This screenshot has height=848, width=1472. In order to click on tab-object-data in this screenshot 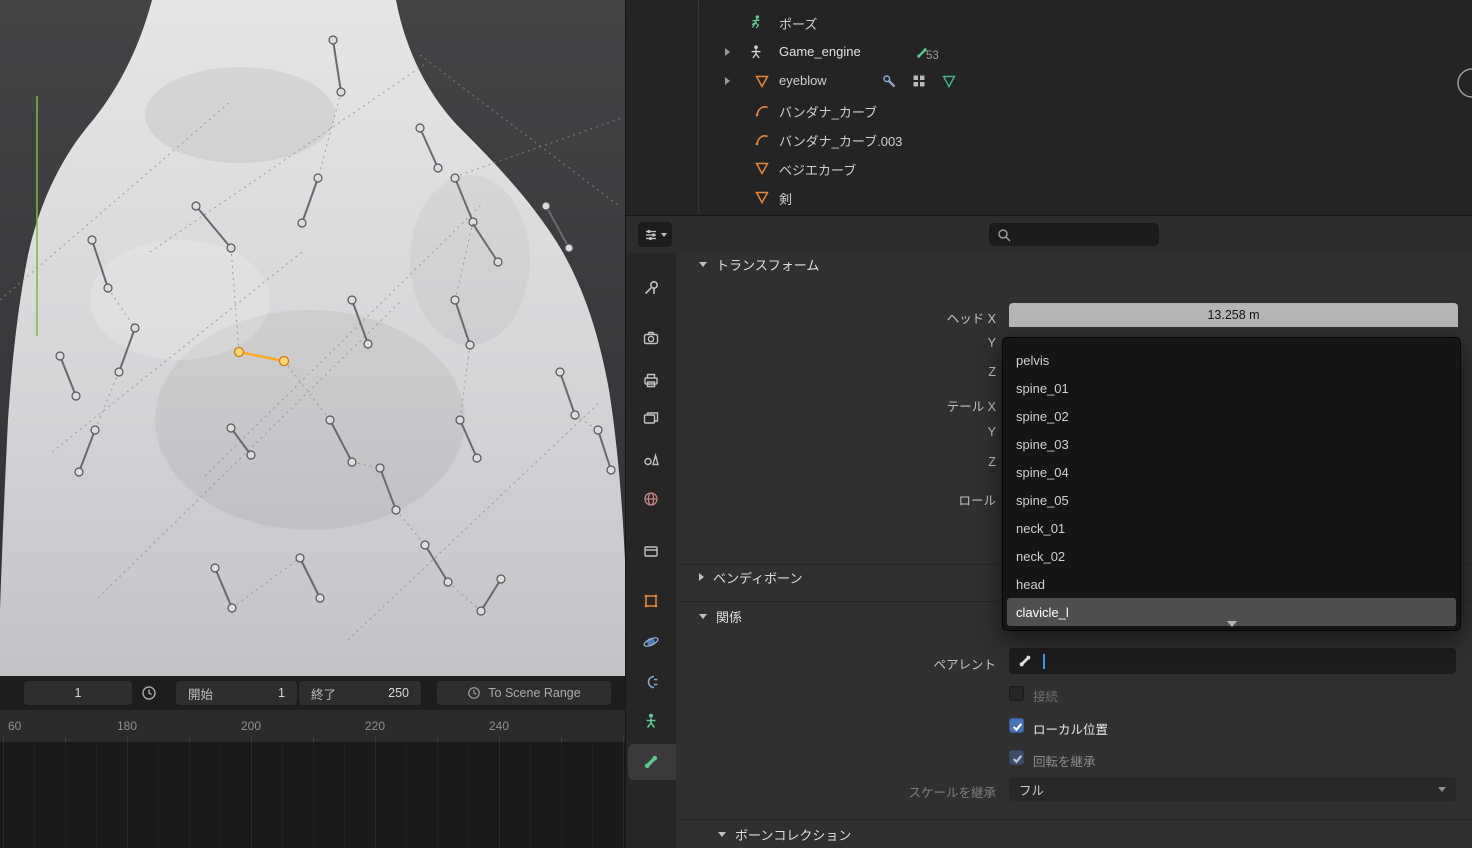, I will do `click(651, 721)`.